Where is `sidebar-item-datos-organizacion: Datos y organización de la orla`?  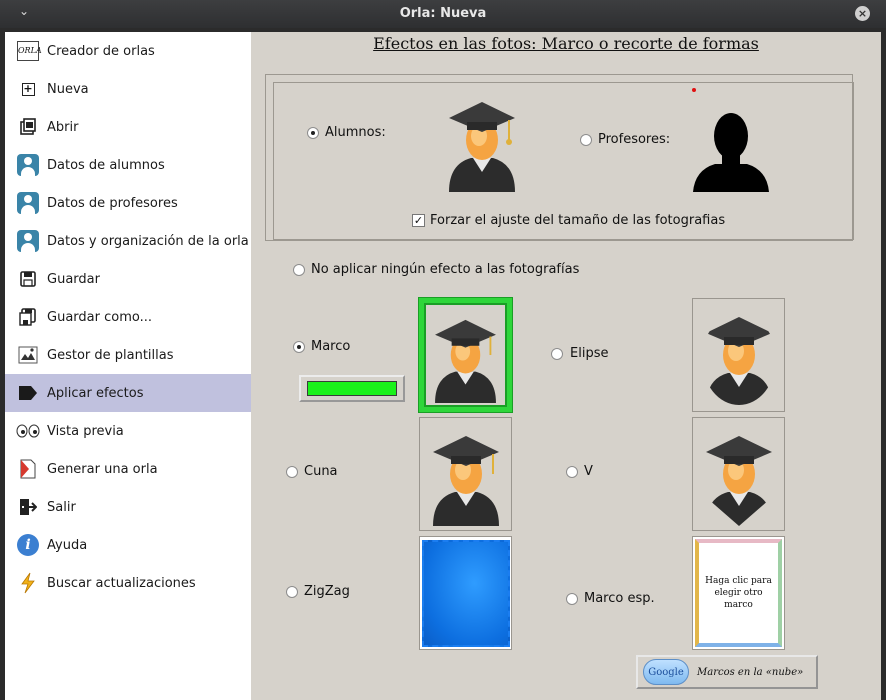
sidebar-item-datos-organizacion: Datos y organización de la orla is located at coordinates (128, 241).